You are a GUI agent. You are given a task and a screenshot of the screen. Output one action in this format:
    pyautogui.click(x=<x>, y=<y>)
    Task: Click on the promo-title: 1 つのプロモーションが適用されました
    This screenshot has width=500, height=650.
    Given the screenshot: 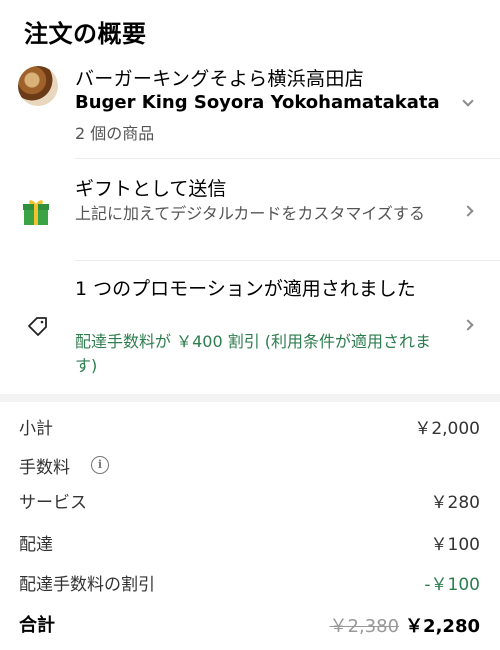 What is the action you would take?
    pyautogui.click(x=245, y=289)
    